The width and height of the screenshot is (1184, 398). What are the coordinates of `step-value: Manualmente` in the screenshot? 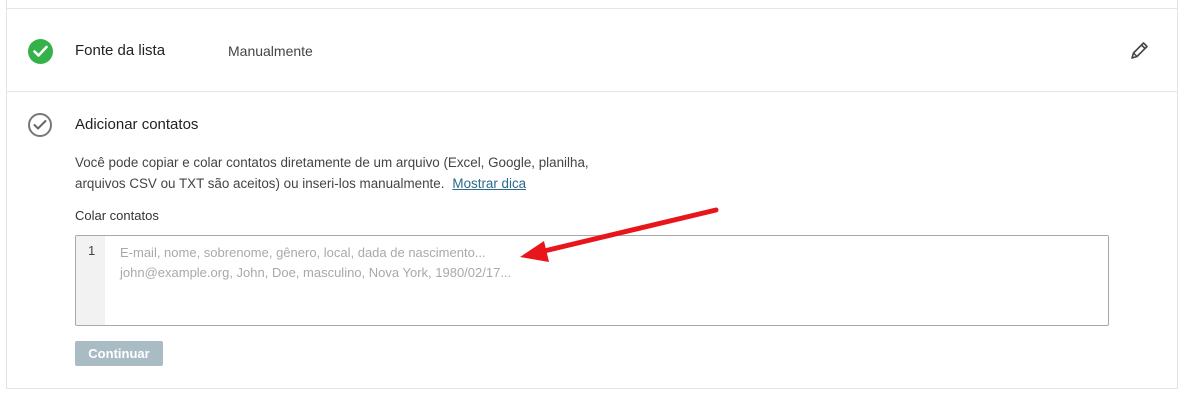 It's located at (270, 51).